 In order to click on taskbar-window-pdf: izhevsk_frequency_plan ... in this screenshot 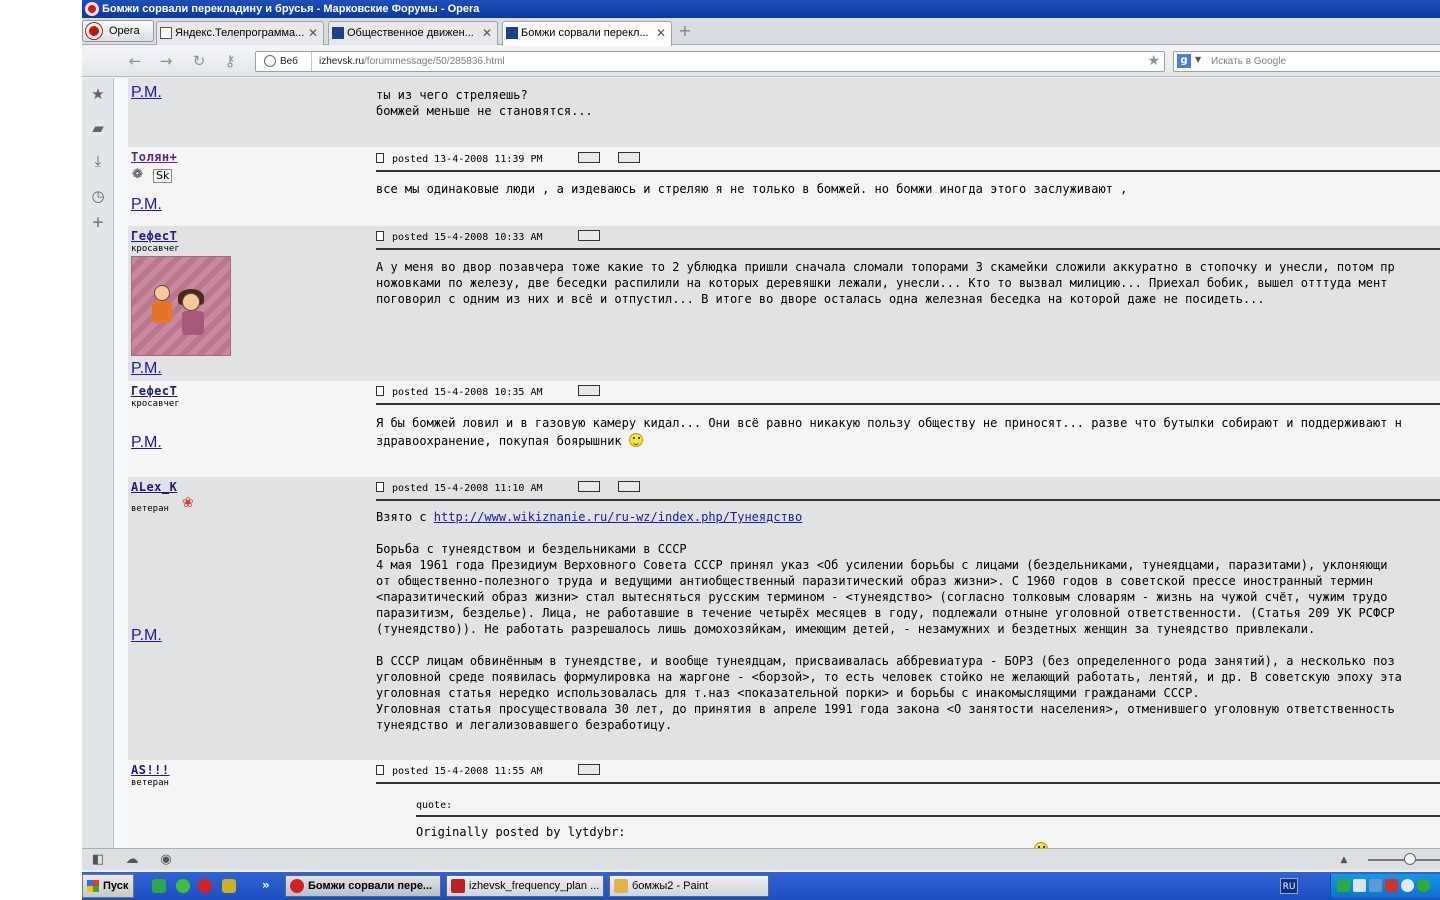, I will do `click(525, 886)`.